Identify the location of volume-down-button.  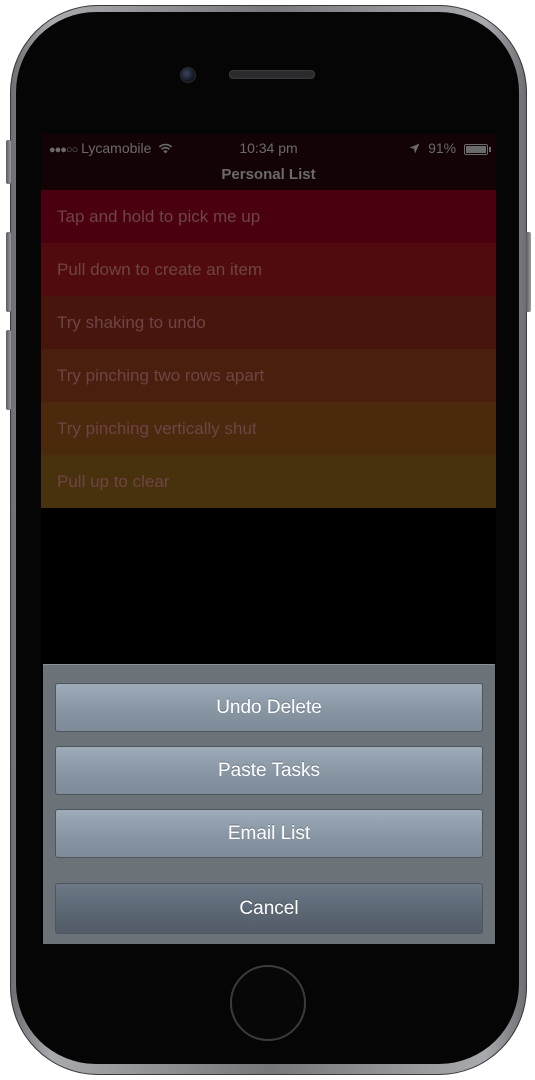
(8, 370).